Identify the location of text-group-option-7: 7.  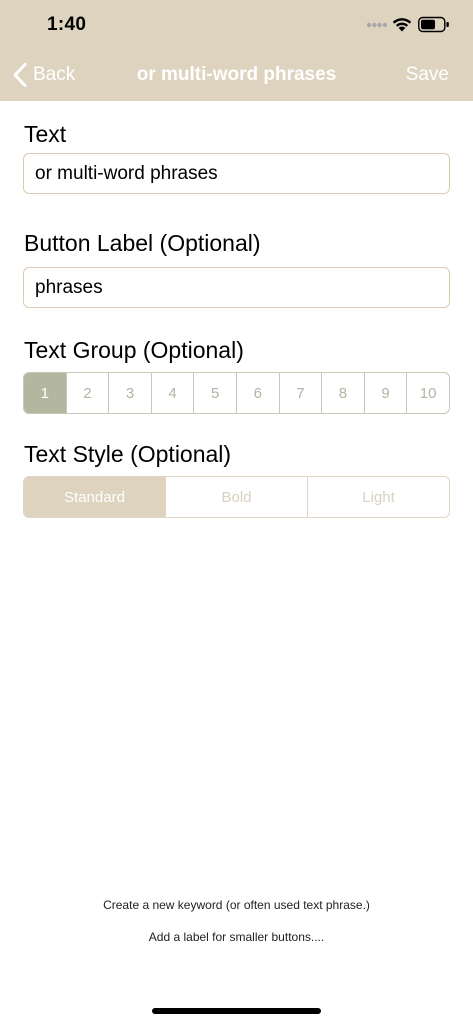
(300, 393).